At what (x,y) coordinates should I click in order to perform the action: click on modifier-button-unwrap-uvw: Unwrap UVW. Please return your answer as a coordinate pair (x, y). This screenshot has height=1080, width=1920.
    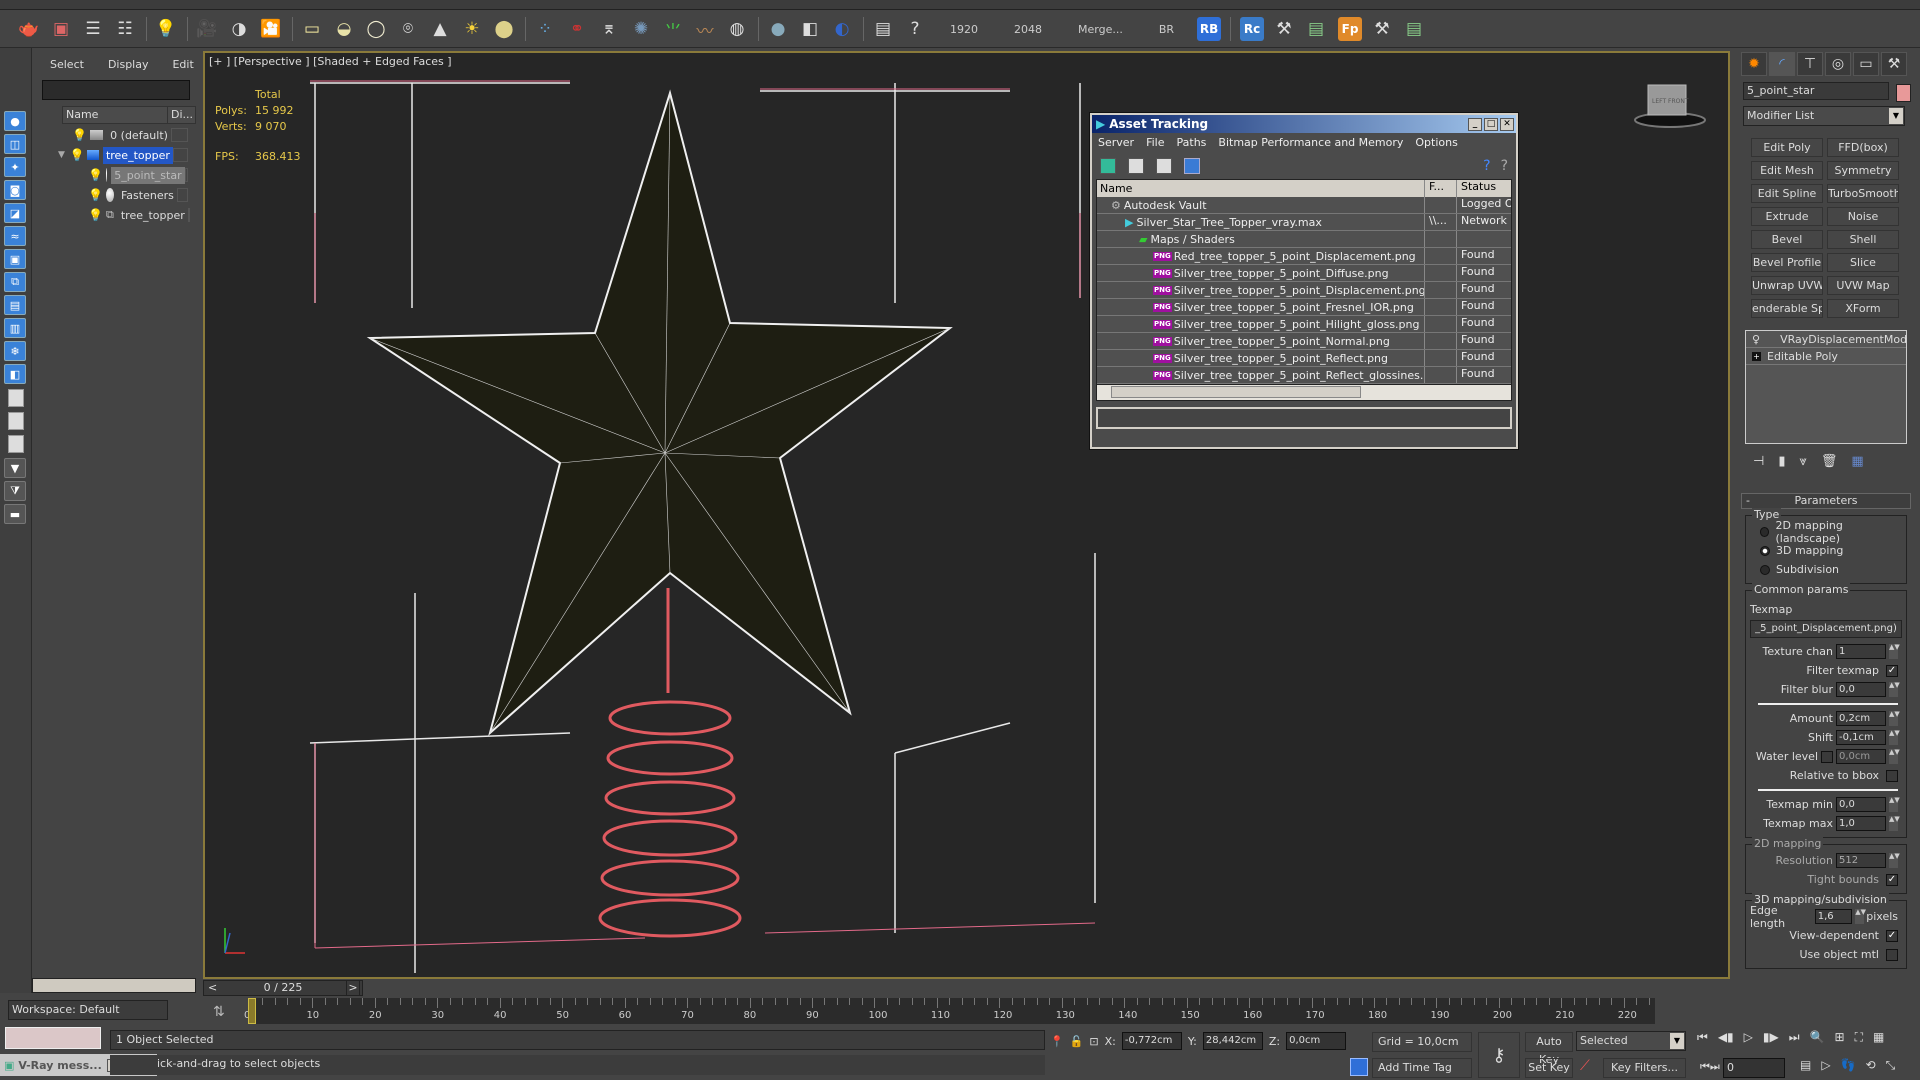
    Looking at the image, I should click on (1787, 285).